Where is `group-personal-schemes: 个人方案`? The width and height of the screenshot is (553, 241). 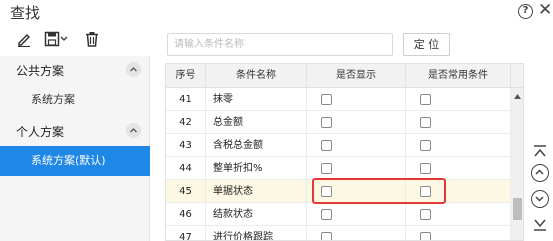 group-personal-schemes: 个人方案 is located at coordinates (75, 131).